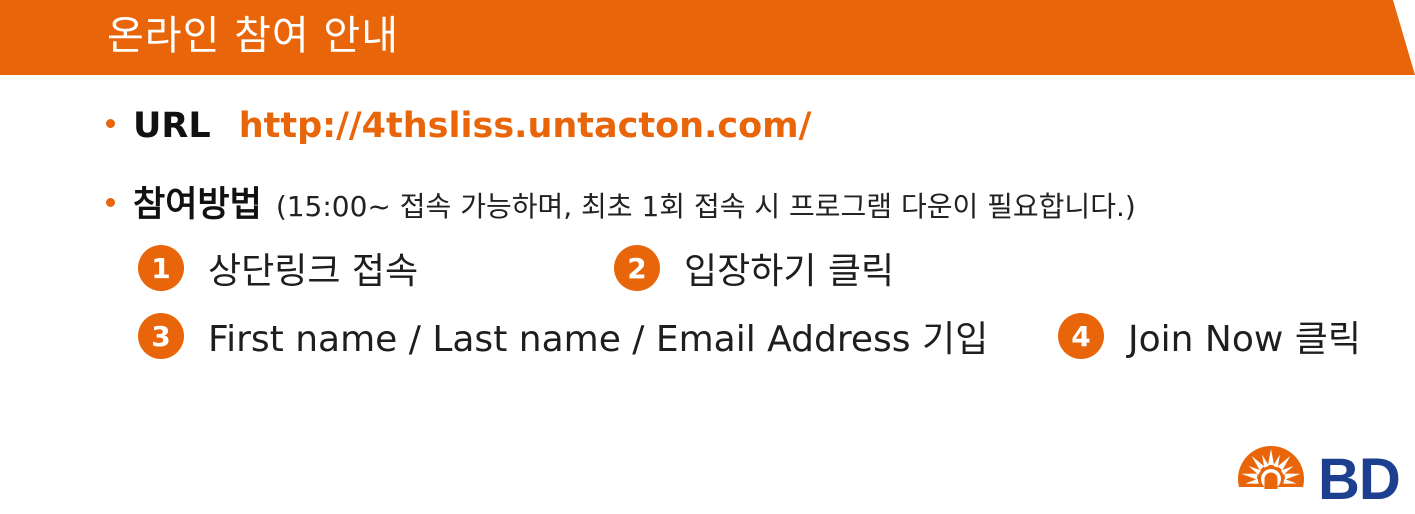 This screenshot has width=1415, height=514. Describe the element at coordinates (161, 336) in the screenshot. I see `step-number-badge: 3` at that location.